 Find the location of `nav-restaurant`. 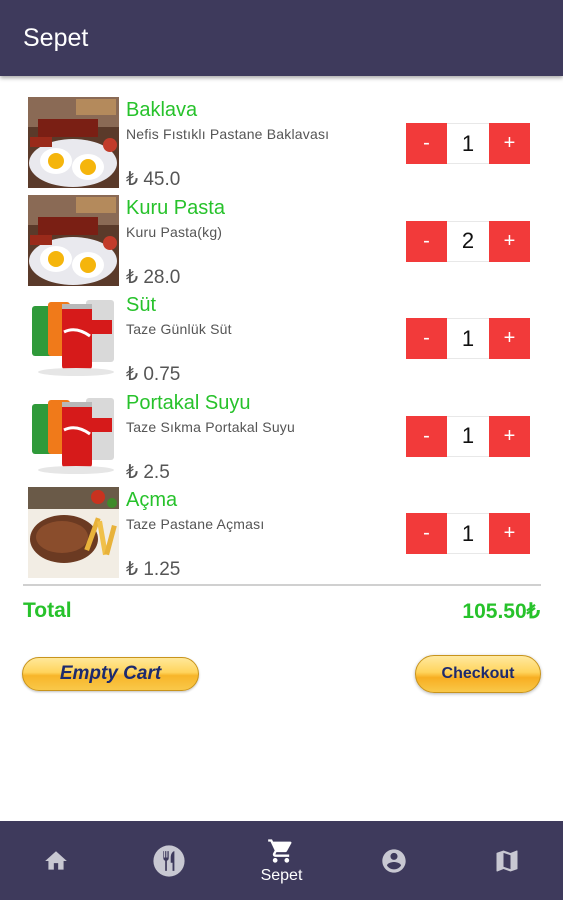

nav-restaurant is located at coordinates (169, 860).